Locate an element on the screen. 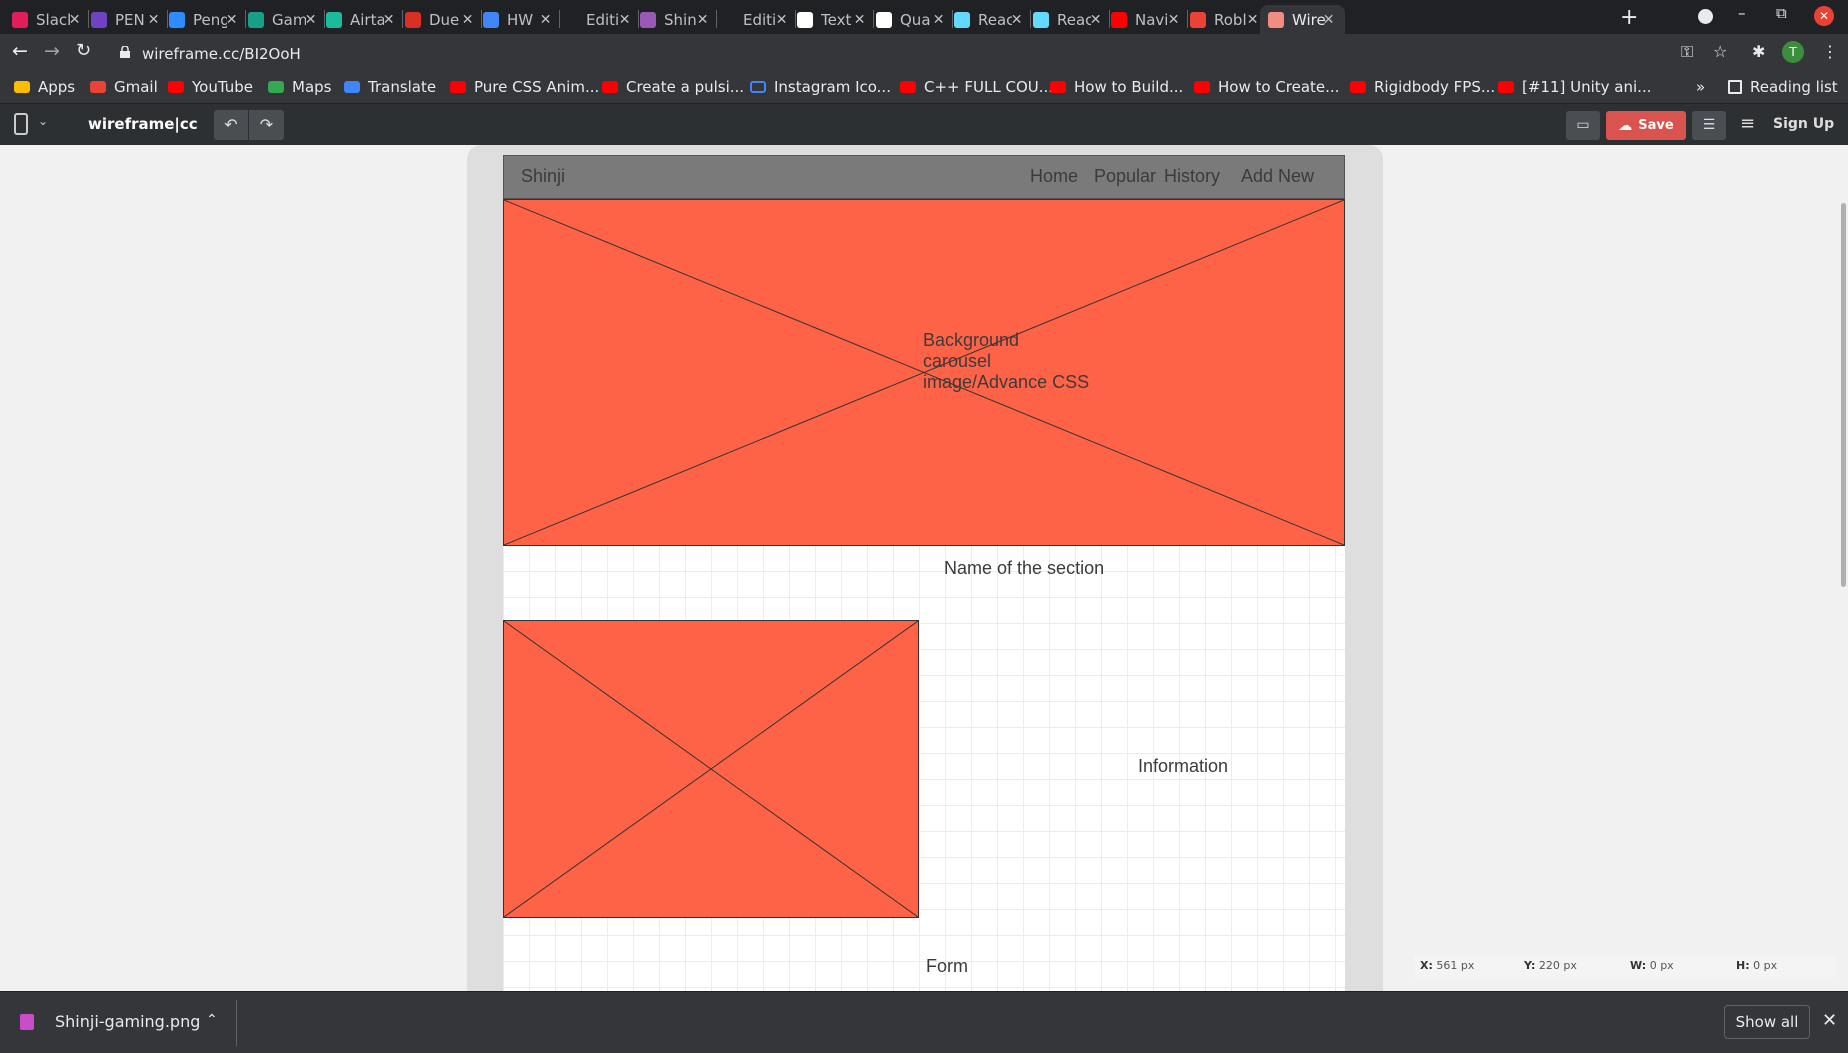 The height and width of the screenshot is (1053, 1848). save-button: ☁ Save is located at coordinates (1646, 125).